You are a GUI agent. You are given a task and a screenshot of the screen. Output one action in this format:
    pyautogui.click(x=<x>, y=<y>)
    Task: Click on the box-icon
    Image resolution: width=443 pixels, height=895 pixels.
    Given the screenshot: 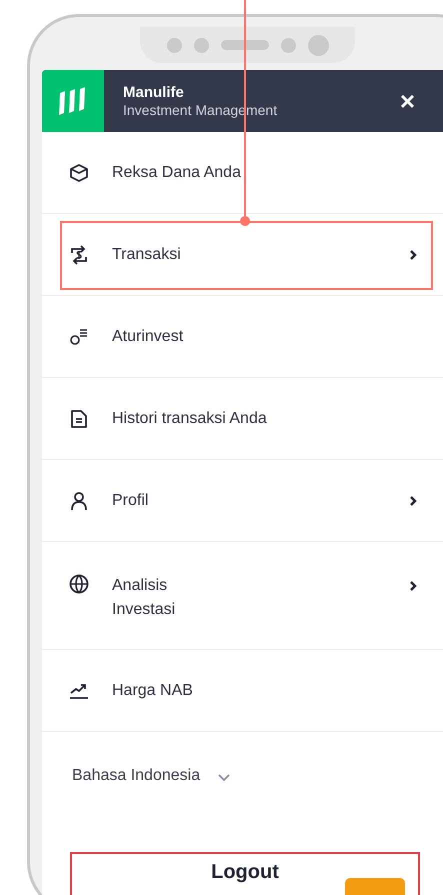 What is the action you would take?
    pyautogui.click(x=79, y=172)
    